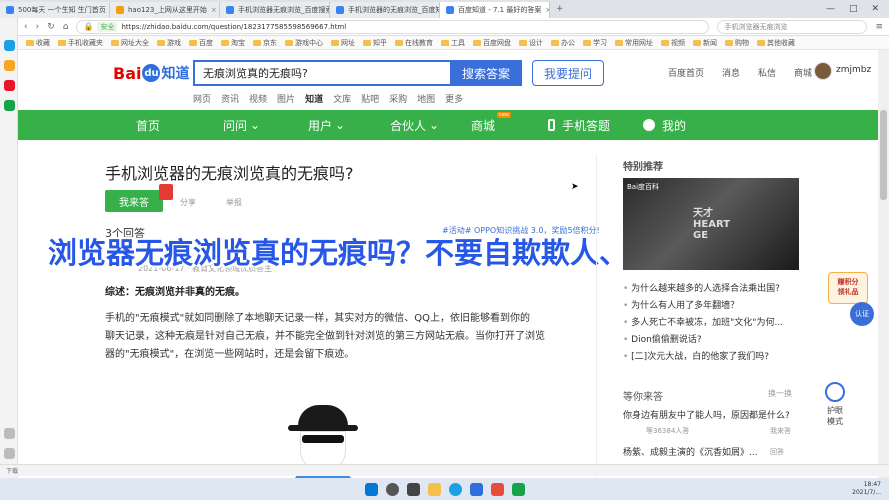  What do you see at coordinates (304, 43) in the screenshot?
I see `bookmark-item: 游戏中心` at bounding box center [304, 43].